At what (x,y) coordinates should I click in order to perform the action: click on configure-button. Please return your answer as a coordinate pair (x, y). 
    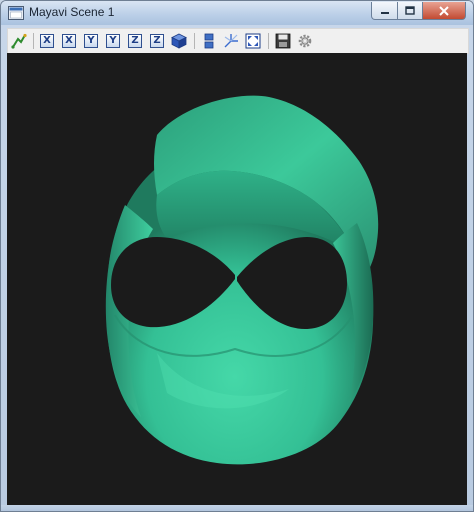
    Looking at the image, I should click on (305, 41).